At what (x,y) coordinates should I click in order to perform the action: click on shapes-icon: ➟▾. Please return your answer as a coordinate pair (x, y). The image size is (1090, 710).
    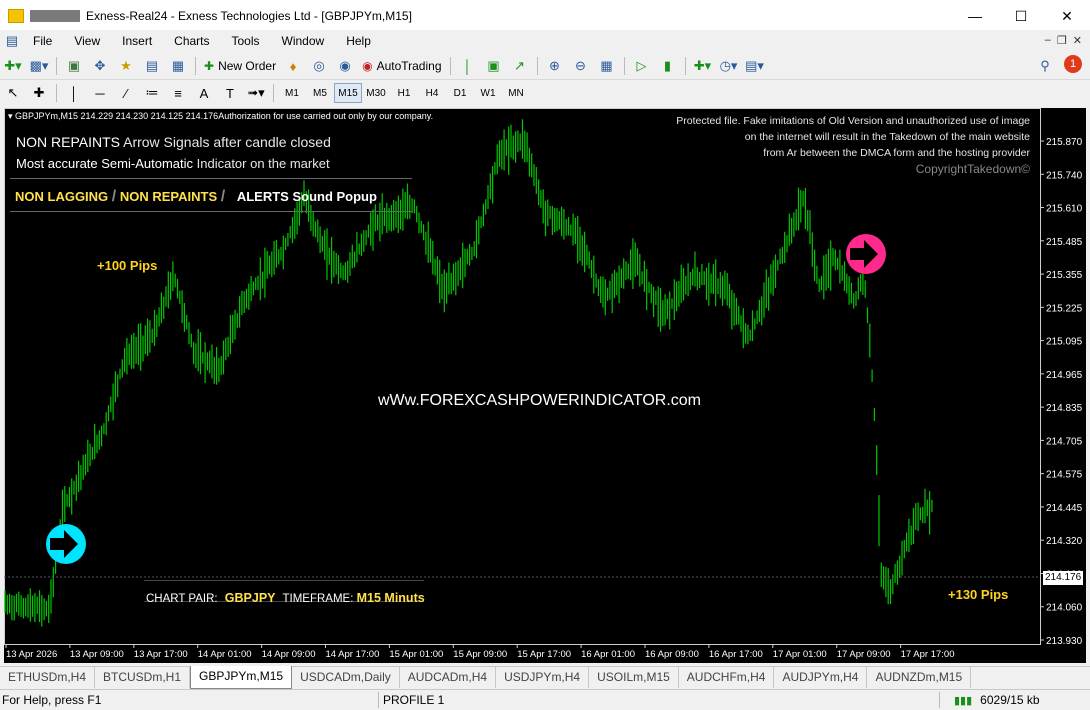
    Looking at the image, I should click on (256, 93).